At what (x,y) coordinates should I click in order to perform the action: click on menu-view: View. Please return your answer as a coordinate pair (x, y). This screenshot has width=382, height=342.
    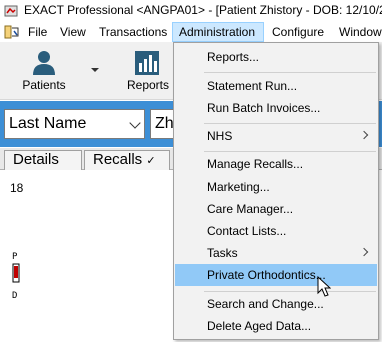
    Looking at the image, I should click on (73, 32).